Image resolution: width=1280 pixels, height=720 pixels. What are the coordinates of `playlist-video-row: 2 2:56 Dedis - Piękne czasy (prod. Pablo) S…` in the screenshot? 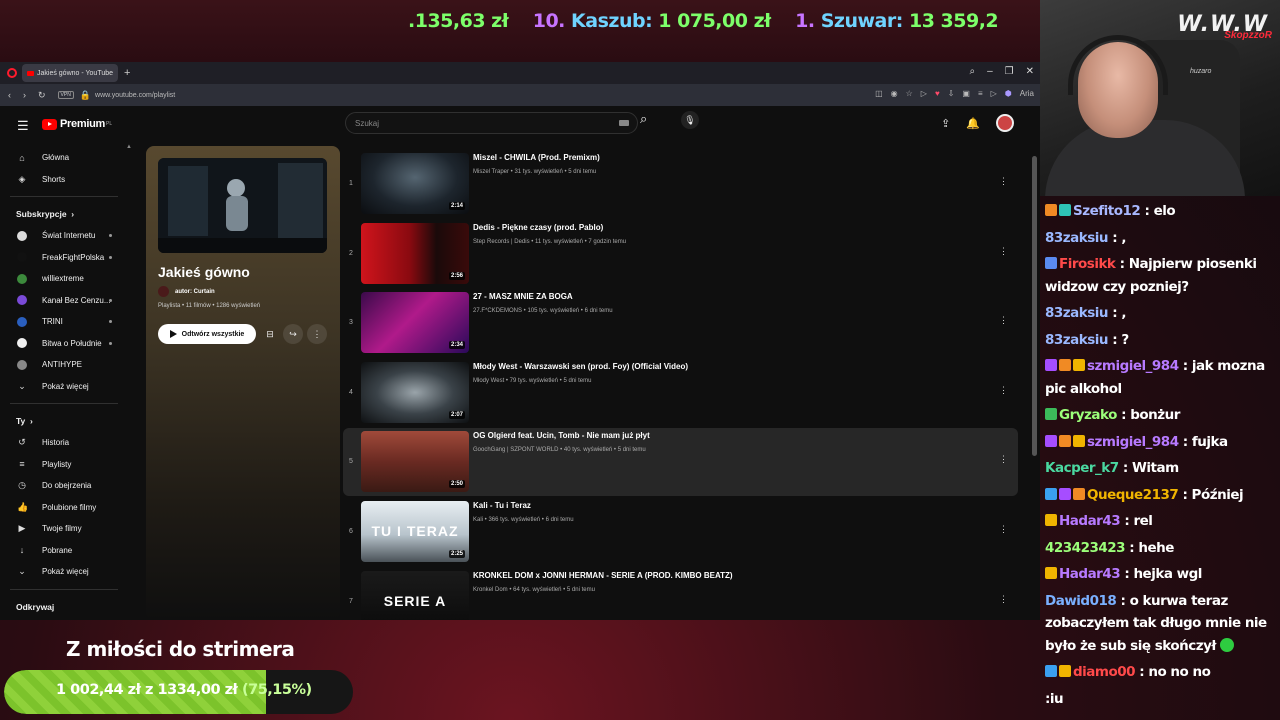 It's located at (680, 254).